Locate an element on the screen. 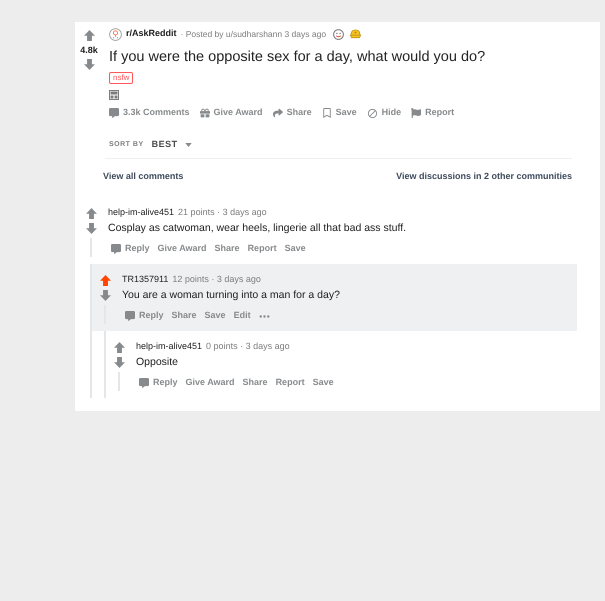 Image resolution: width=605 pixels, height=601 pixels. subreddit-icon is located at coordinates (115, 34).